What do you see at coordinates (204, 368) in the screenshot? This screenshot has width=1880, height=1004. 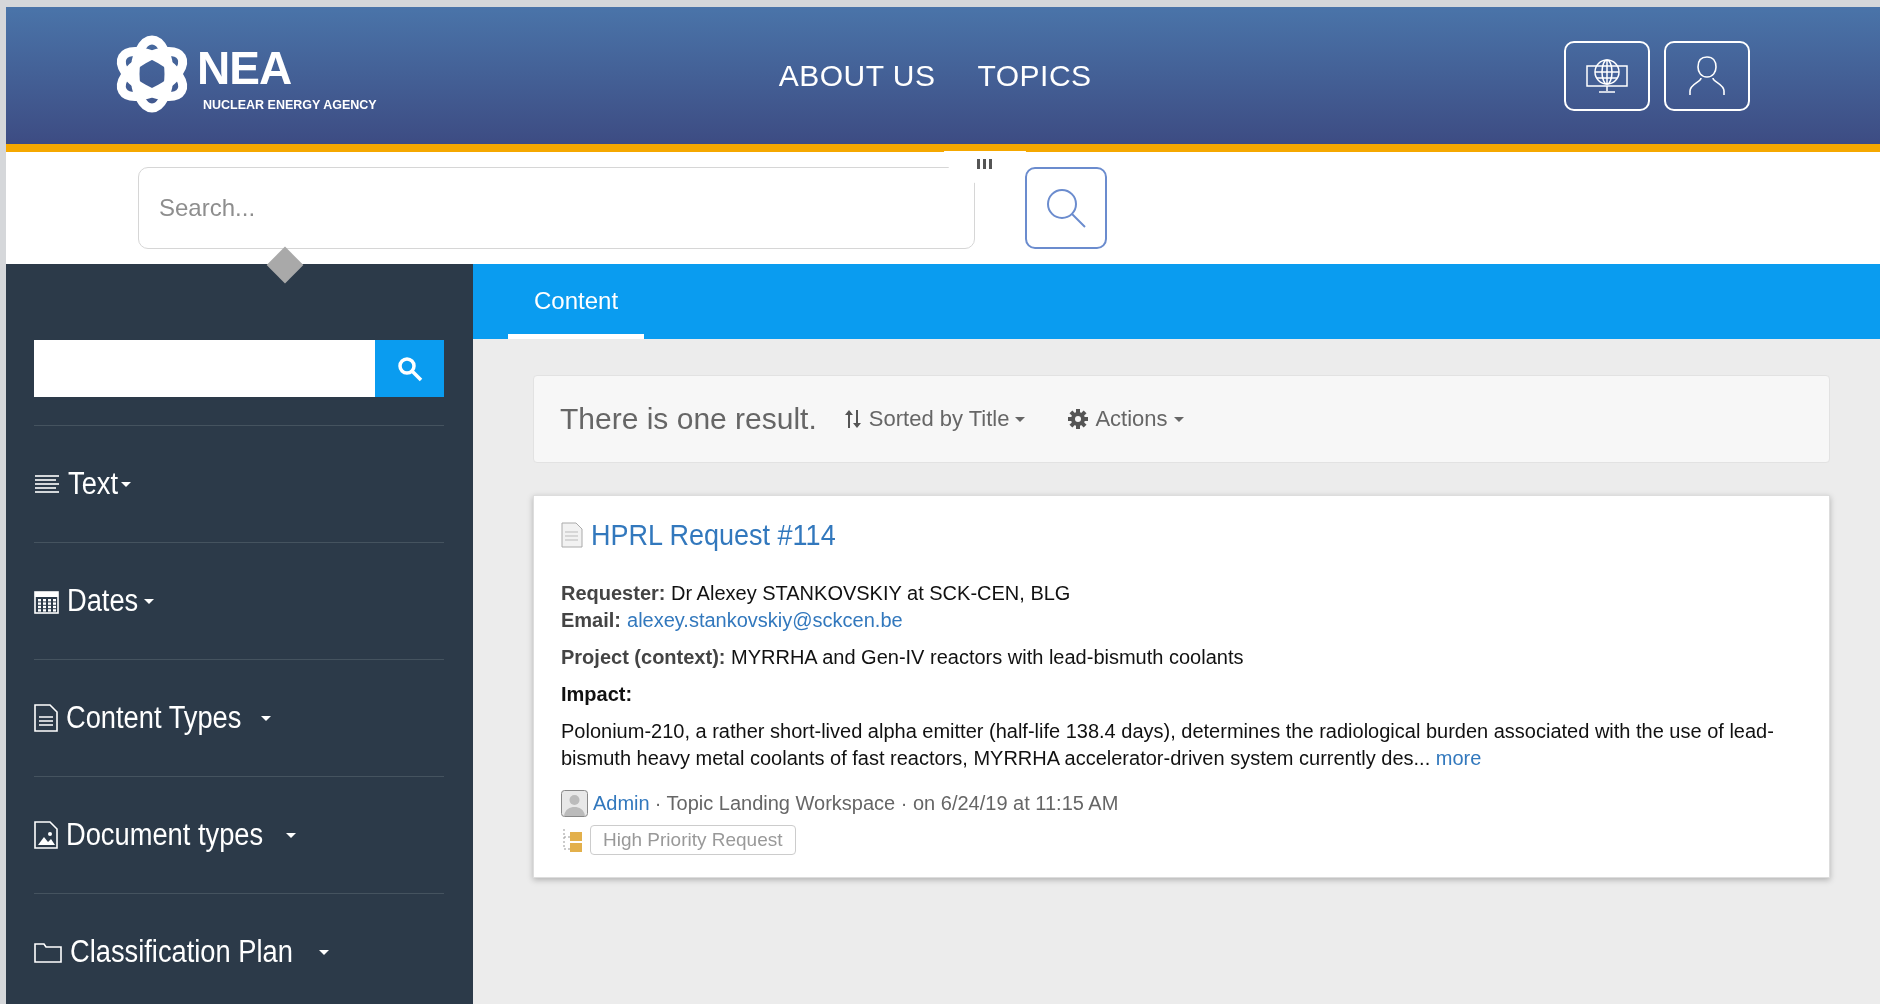 I see `filter-field` at bounding box center [204, 368].